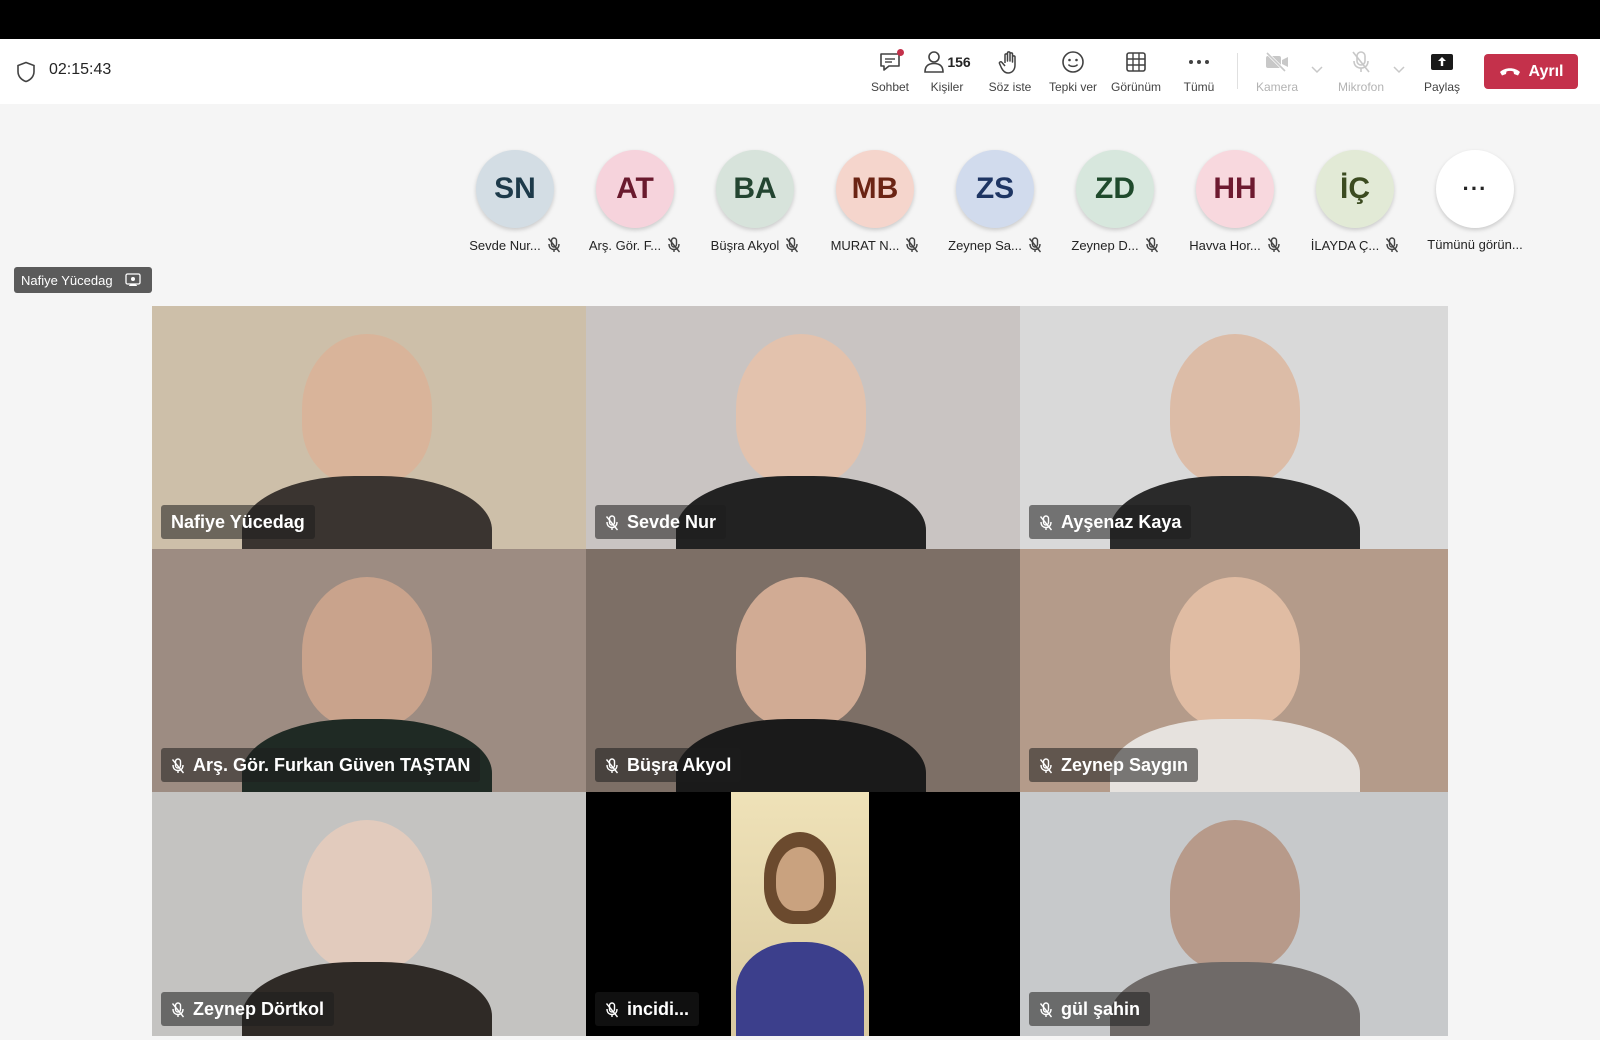 The image size is (1600, 1040). Describe the element at coordinates (934, 62) in the screenshot. I see `person-icon` at that location.